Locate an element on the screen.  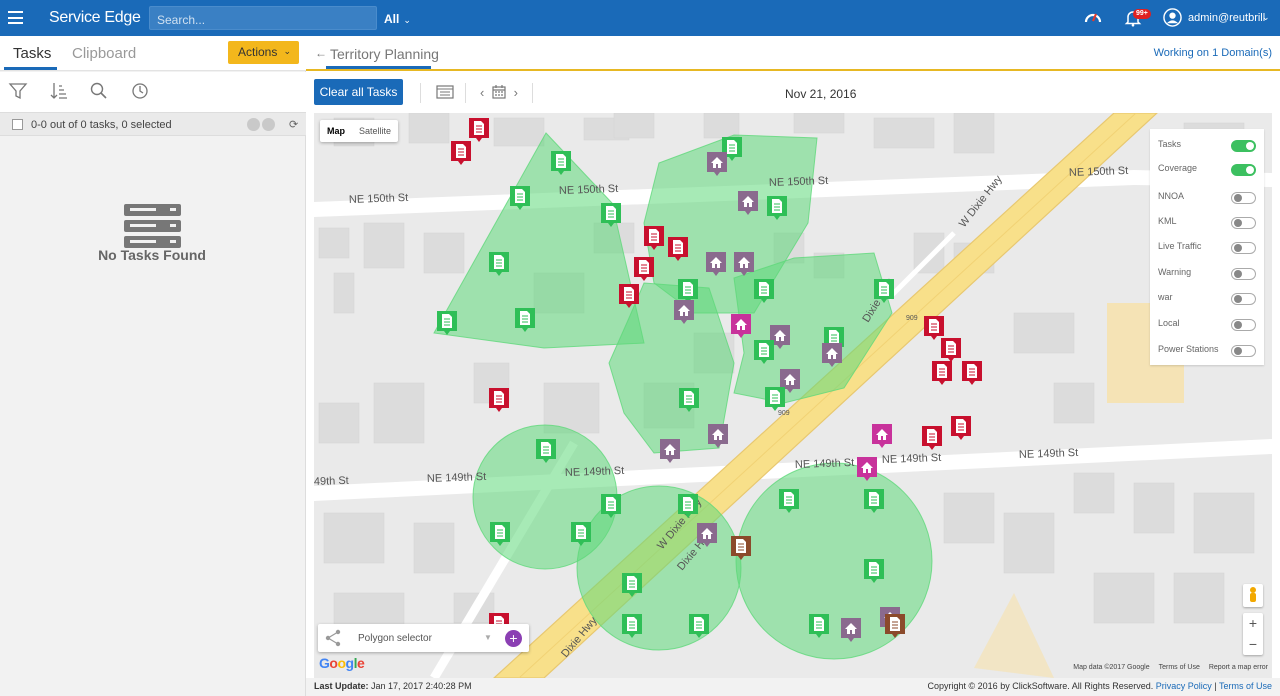
title-underline is located at coordinates (378, 67).